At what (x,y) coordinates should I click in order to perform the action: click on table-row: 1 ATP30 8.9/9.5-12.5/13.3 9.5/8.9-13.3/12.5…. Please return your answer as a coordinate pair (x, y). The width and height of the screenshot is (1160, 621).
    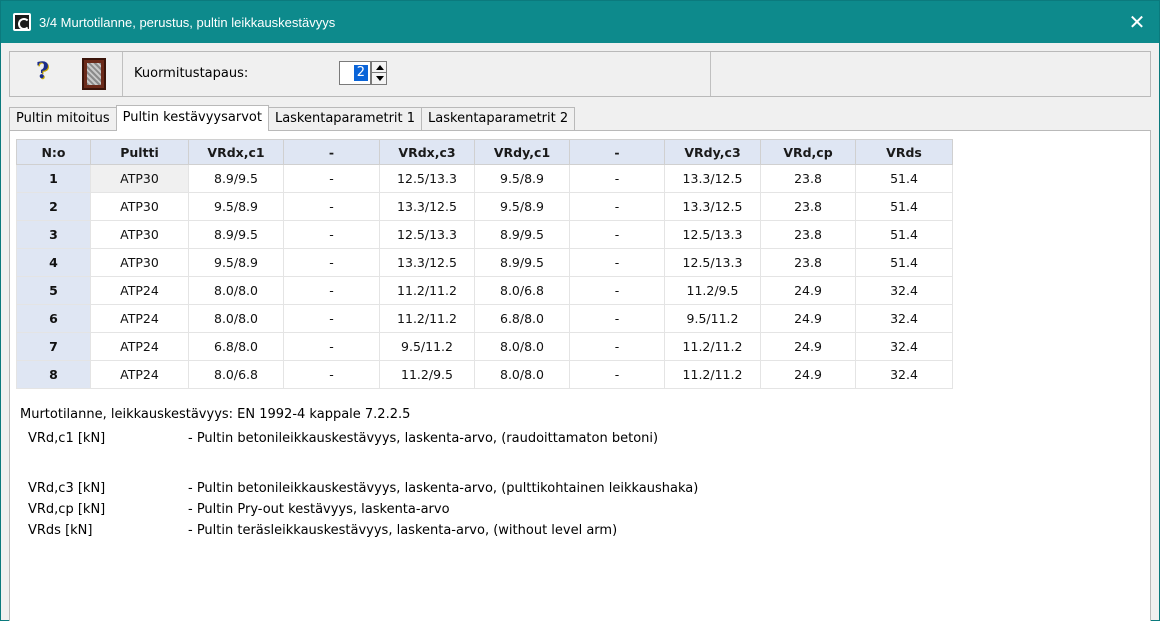
    Looking at the image, I should click on (484, 178).